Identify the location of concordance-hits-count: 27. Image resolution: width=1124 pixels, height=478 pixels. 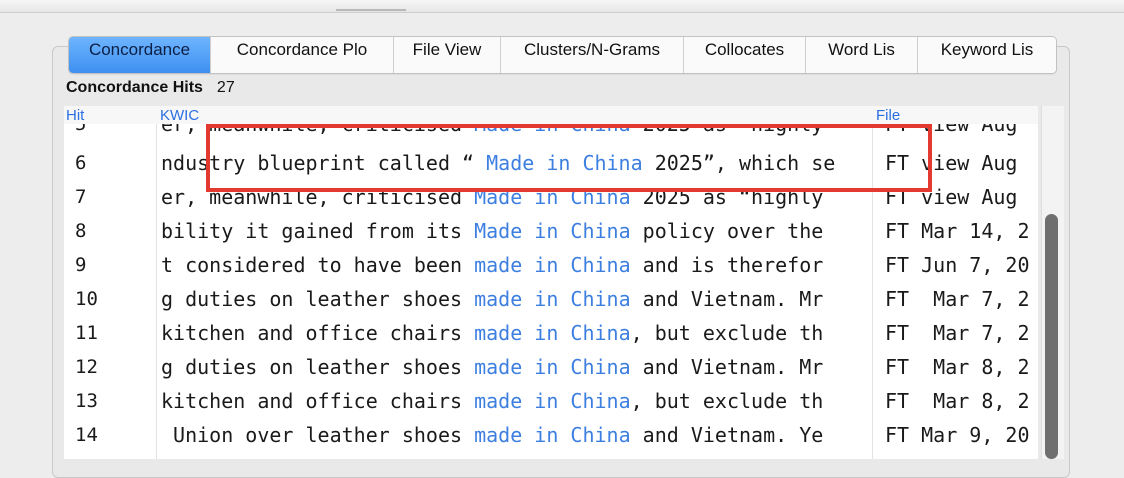
(225, 87).